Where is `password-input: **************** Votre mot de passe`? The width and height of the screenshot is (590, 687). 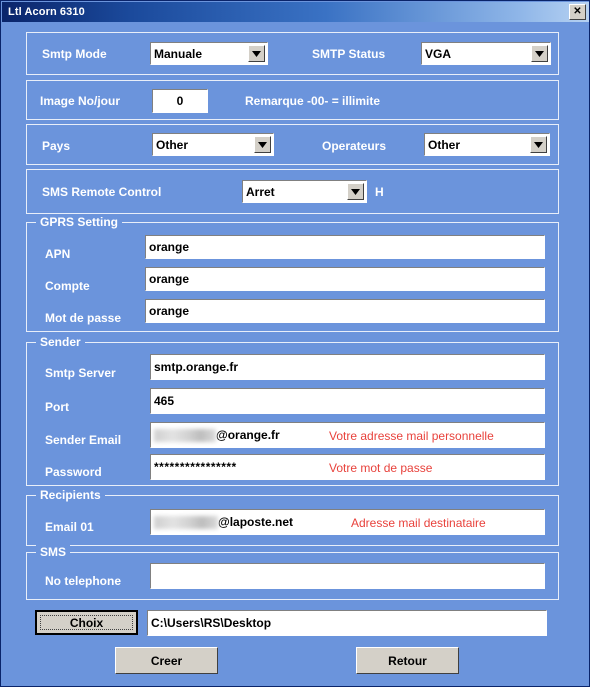
password-input: **************** Votre mot de passe is located at coordinates (347, 467).